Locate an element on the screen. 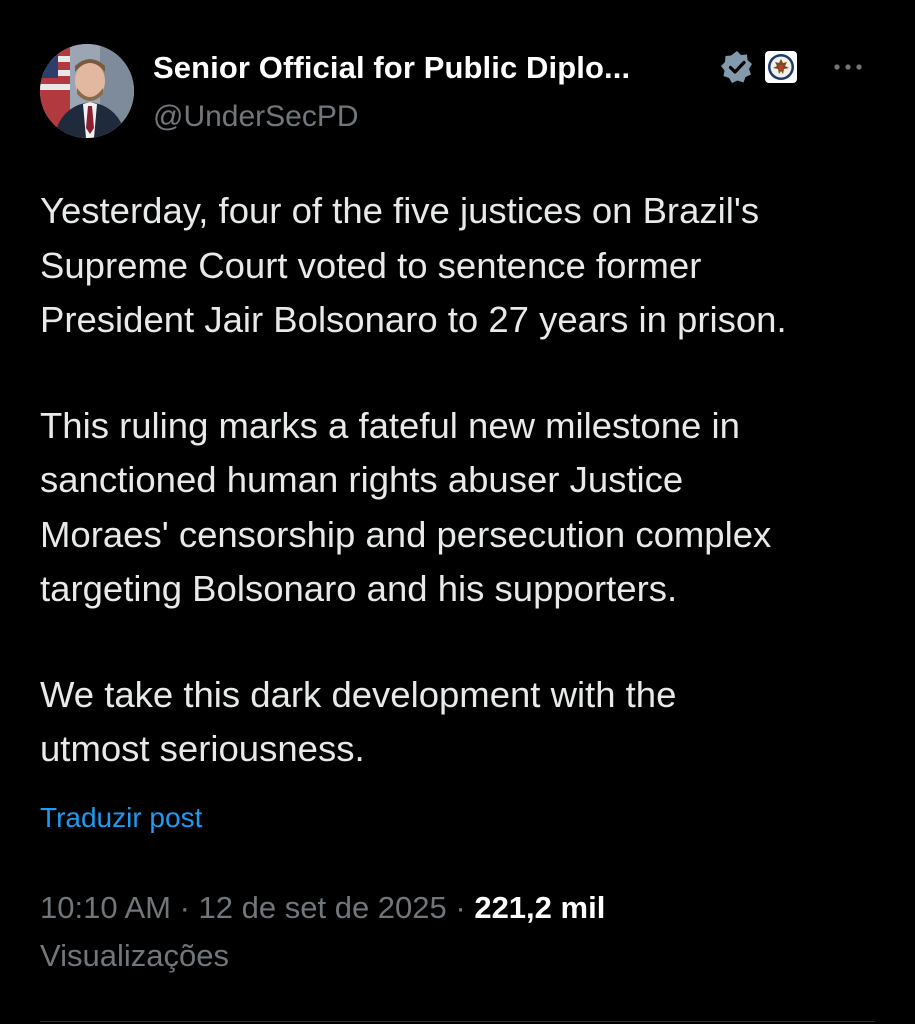 The width and height of the screenshot is (915, 1024). translate-post-link: Traduzir post is located at coordinates (121, 818).